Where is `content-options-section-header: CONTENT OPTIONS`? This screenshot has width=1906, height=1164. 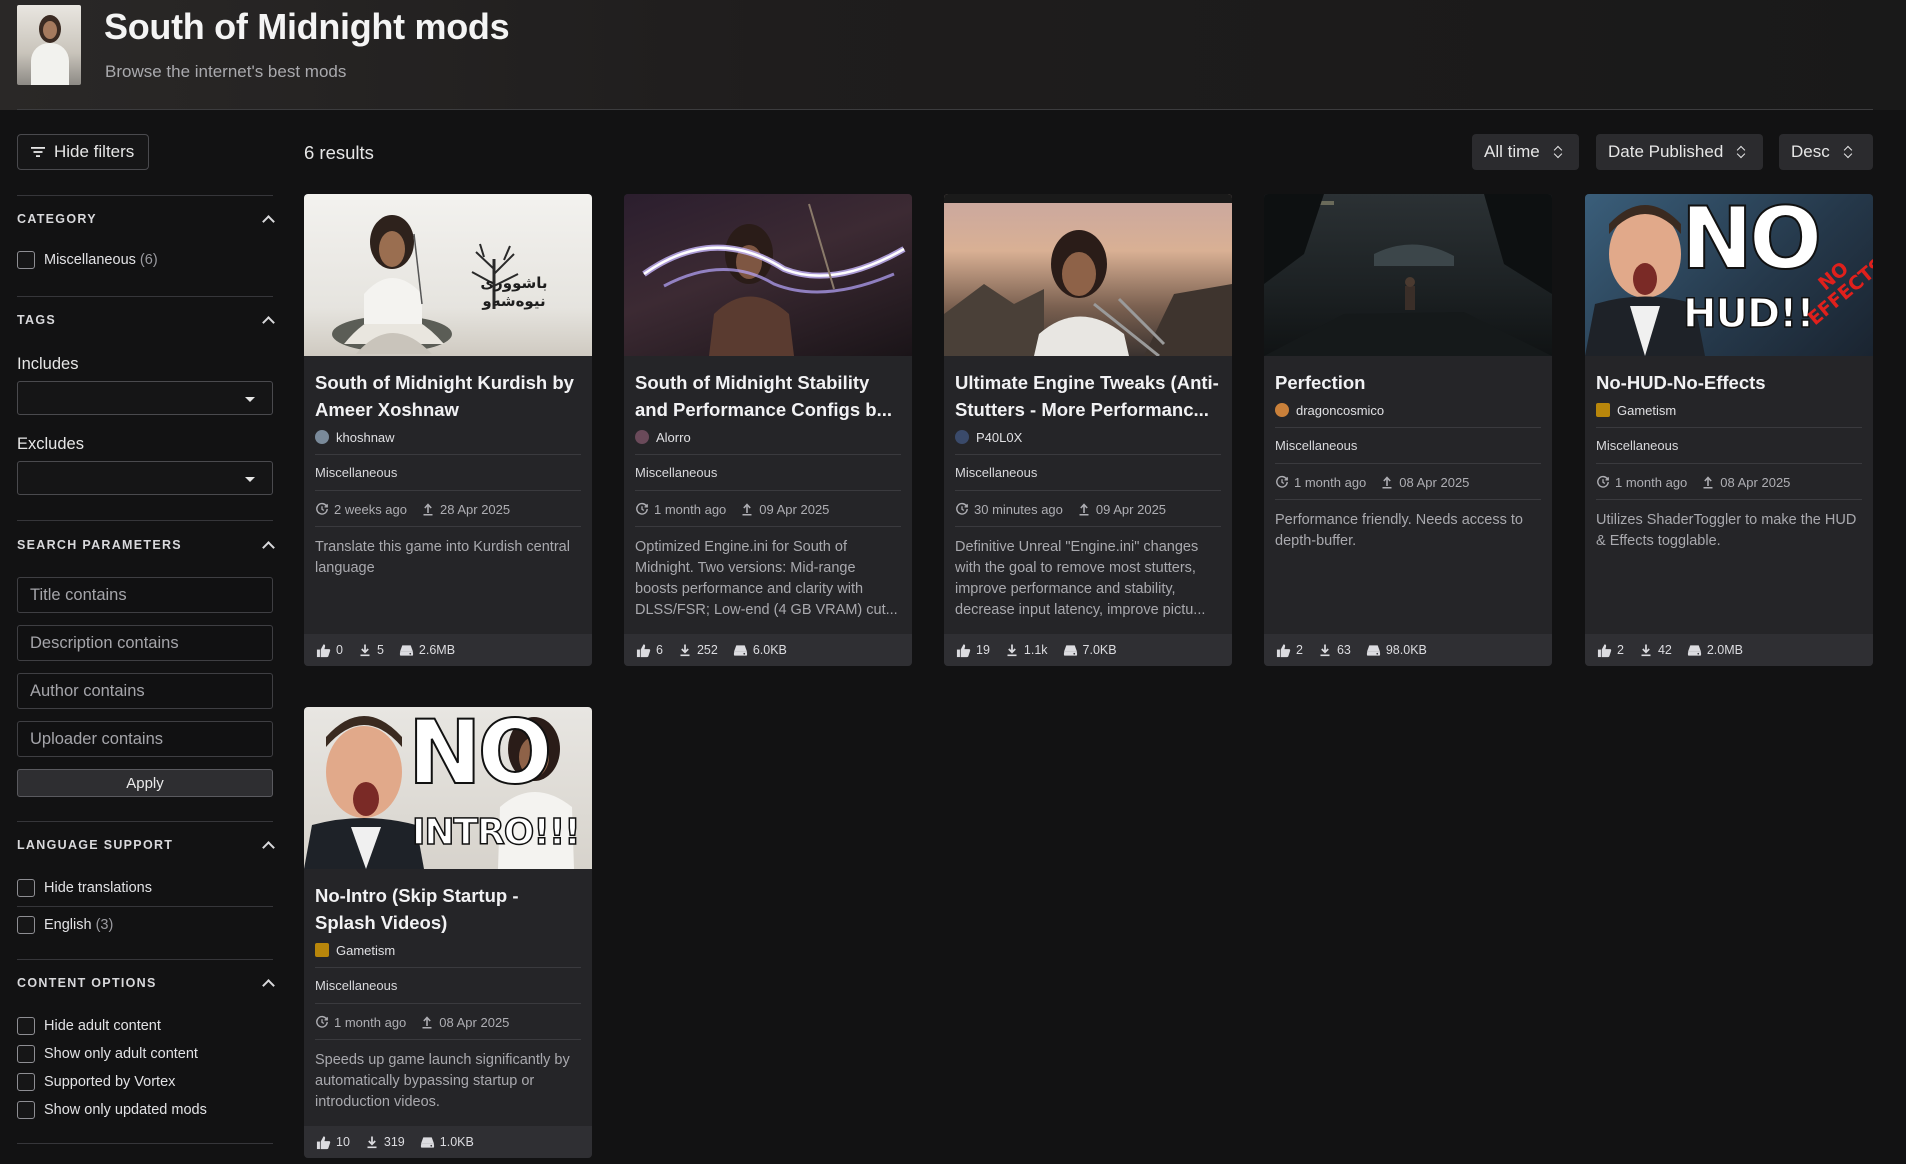 content-options-section-header: CONTENT OPTIONS is located at coordinates (145, 983).